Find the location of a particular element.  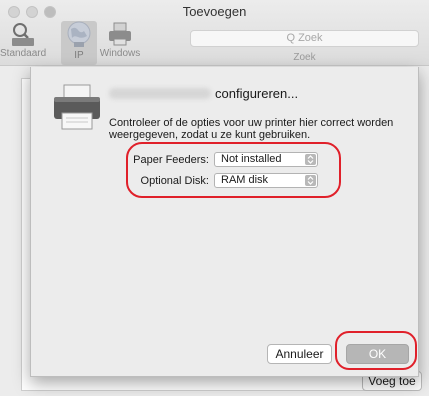

paper-feeders-value: Not installed is located at coordinates (251, 159).